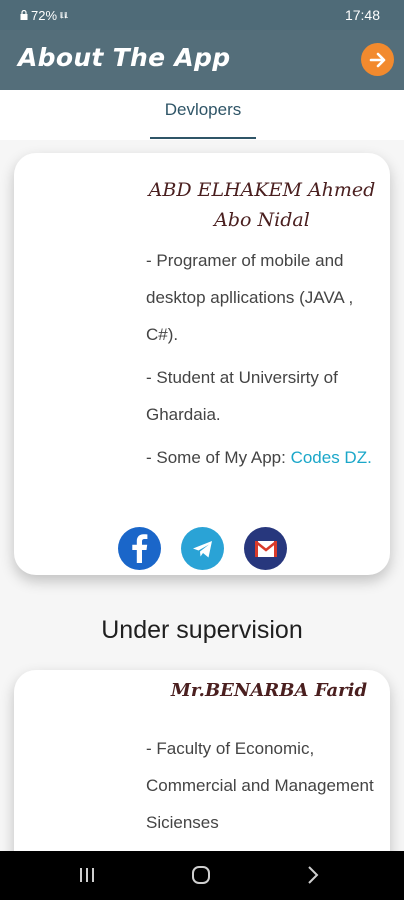 Image resolution: width=404 pixels, height=900 pixels. I want to click on page-title: About The App, so click(124, 57).